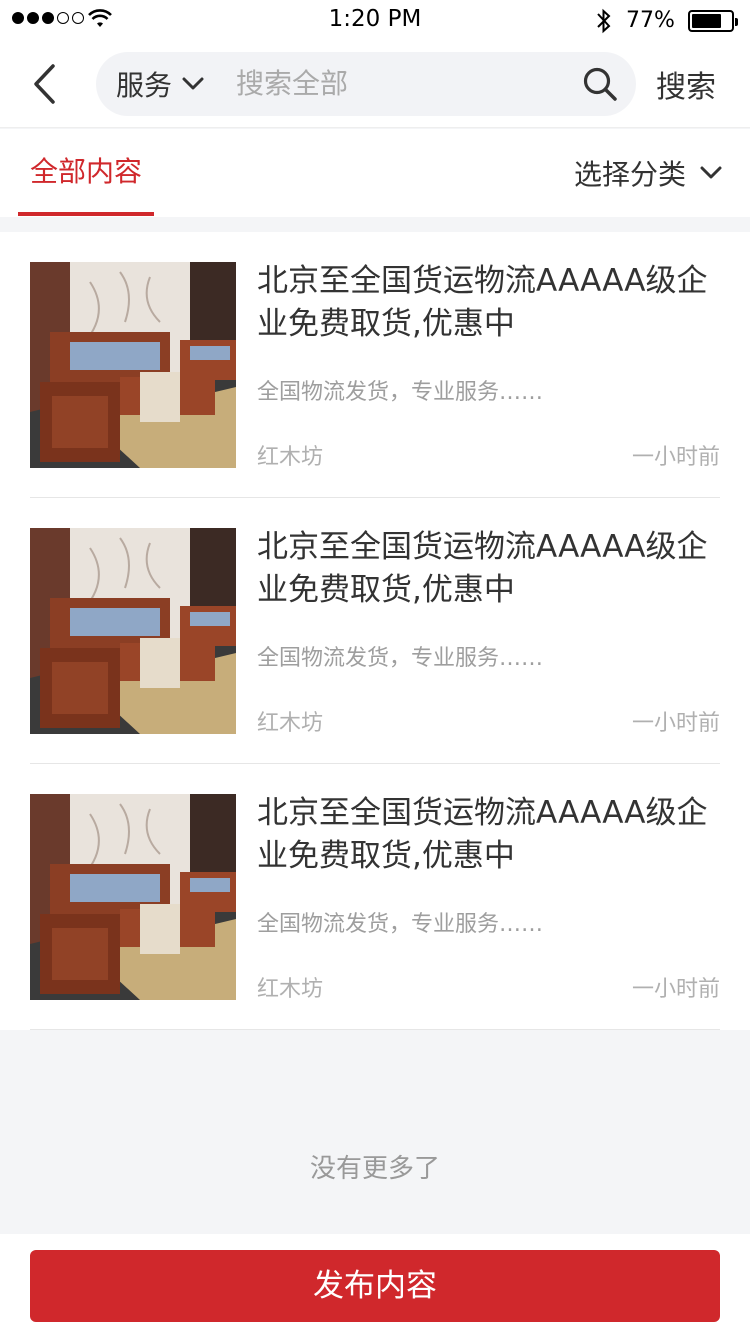 This screenshot has width=750, height=1334. I want to click on battery-percent: 77%, so click(650, 20).